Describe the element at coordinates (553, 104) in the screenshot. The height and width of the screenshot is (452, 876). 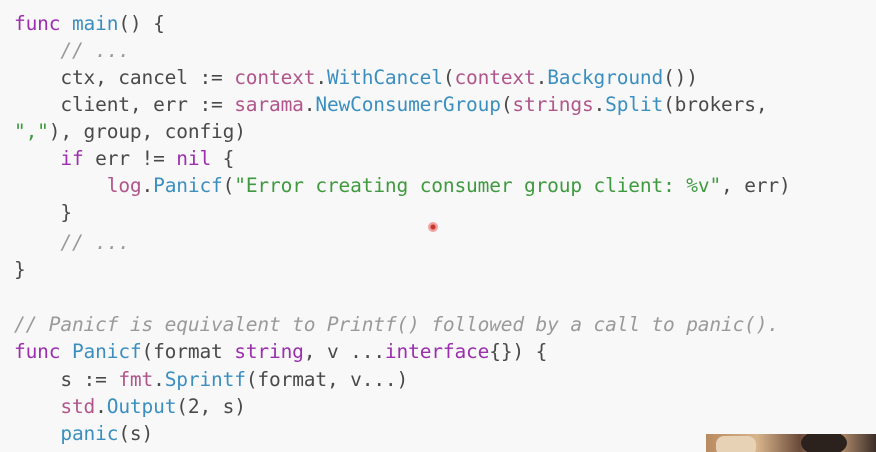
I see `code-token: strings` at that location.